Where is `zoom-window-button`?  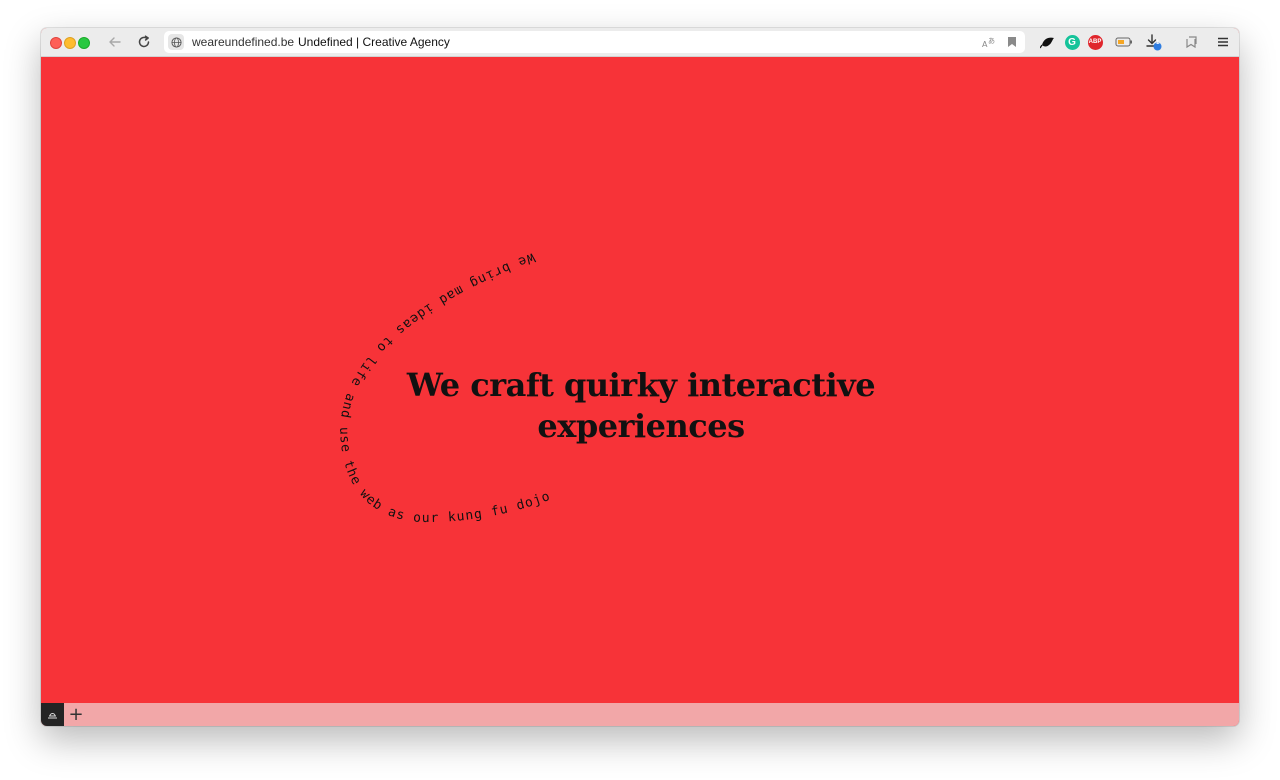 zoom-window-button is located at coordinates (84, 43).